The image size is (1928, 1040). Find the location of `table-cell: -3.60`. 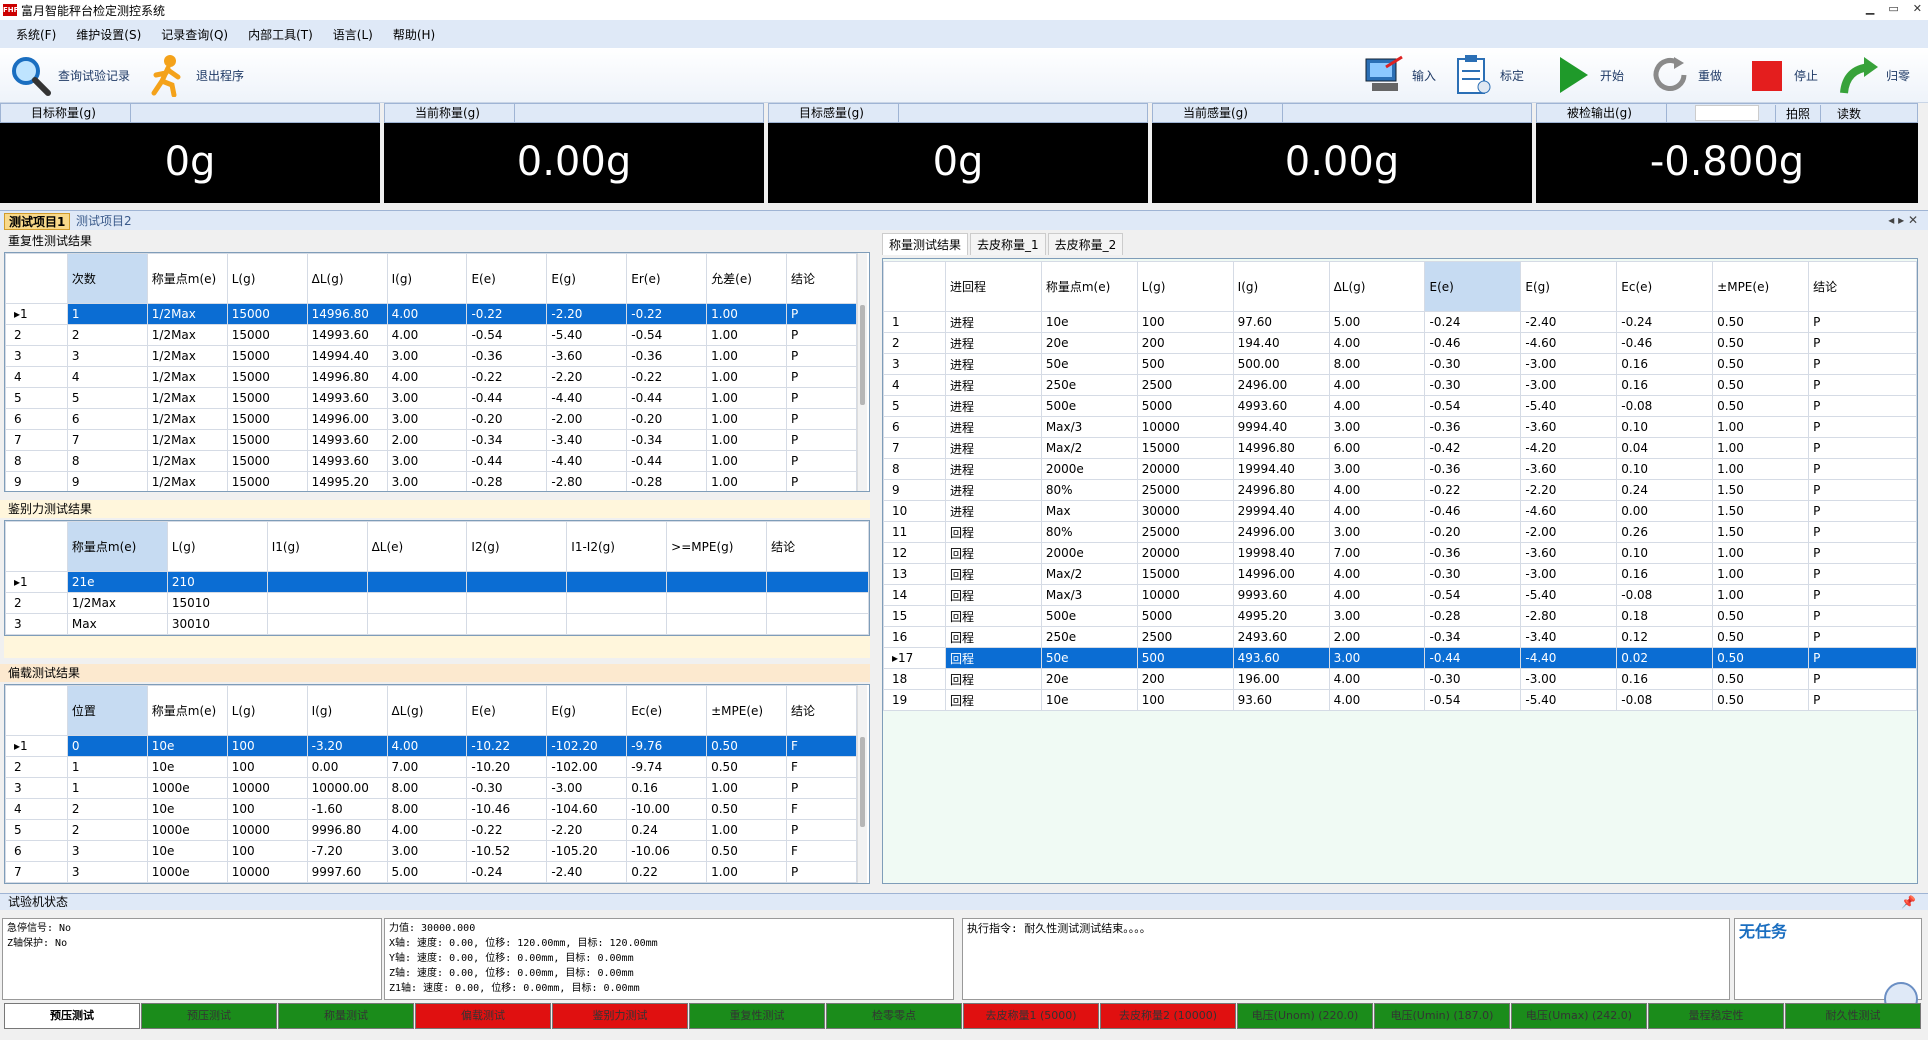

table-cell: -3.60 is located at coordinates (587, 356).